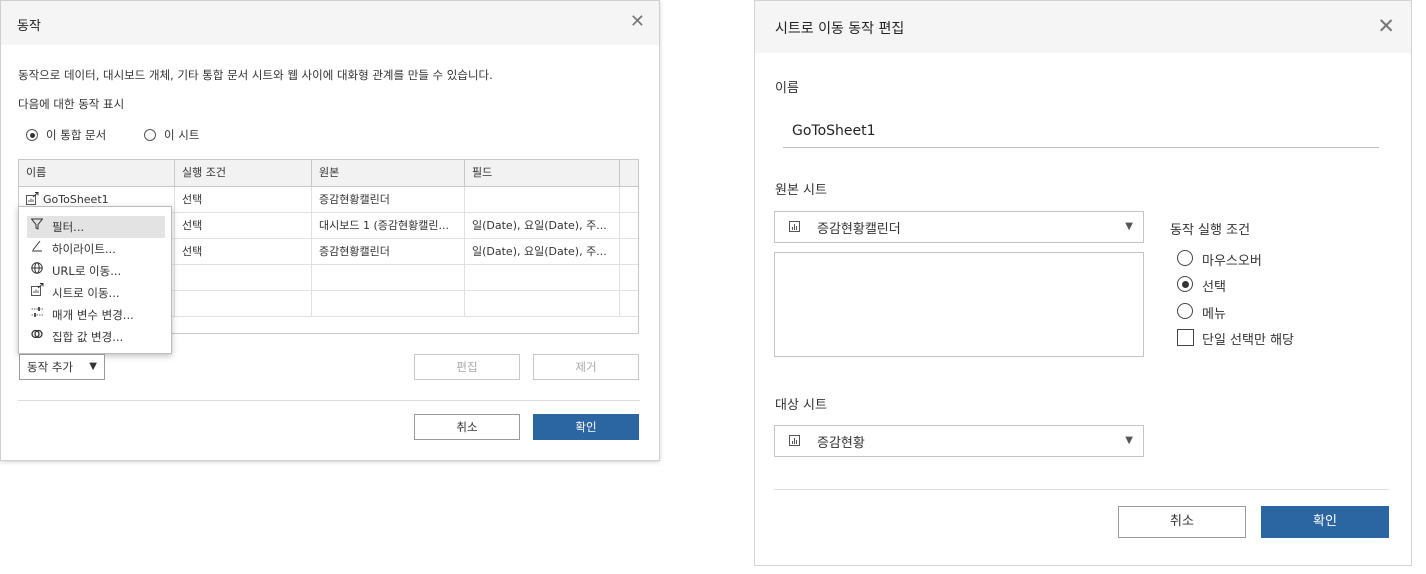  I want to click on actions-dialog-titlebar: 동작 ✕, so click(330, 23).